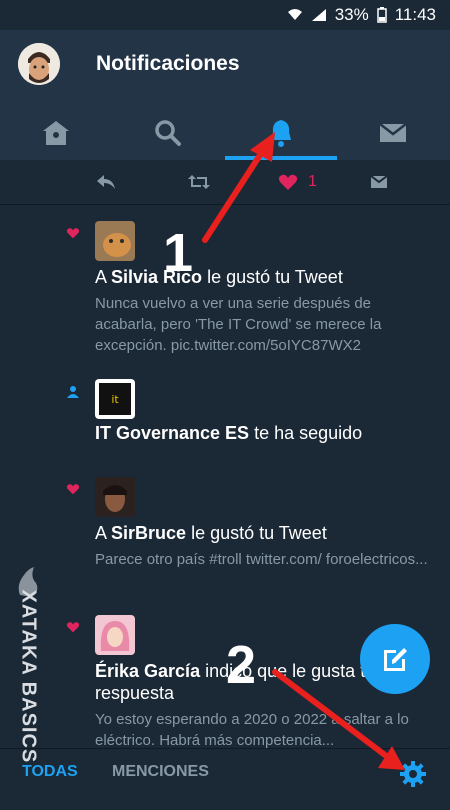 The height and width of the screenshot is (810, 450). What do you see at coordinates (160, 772) in the screenshot?
I see `tab-mentions: MENCIONES` at bounding box center [160, 772].